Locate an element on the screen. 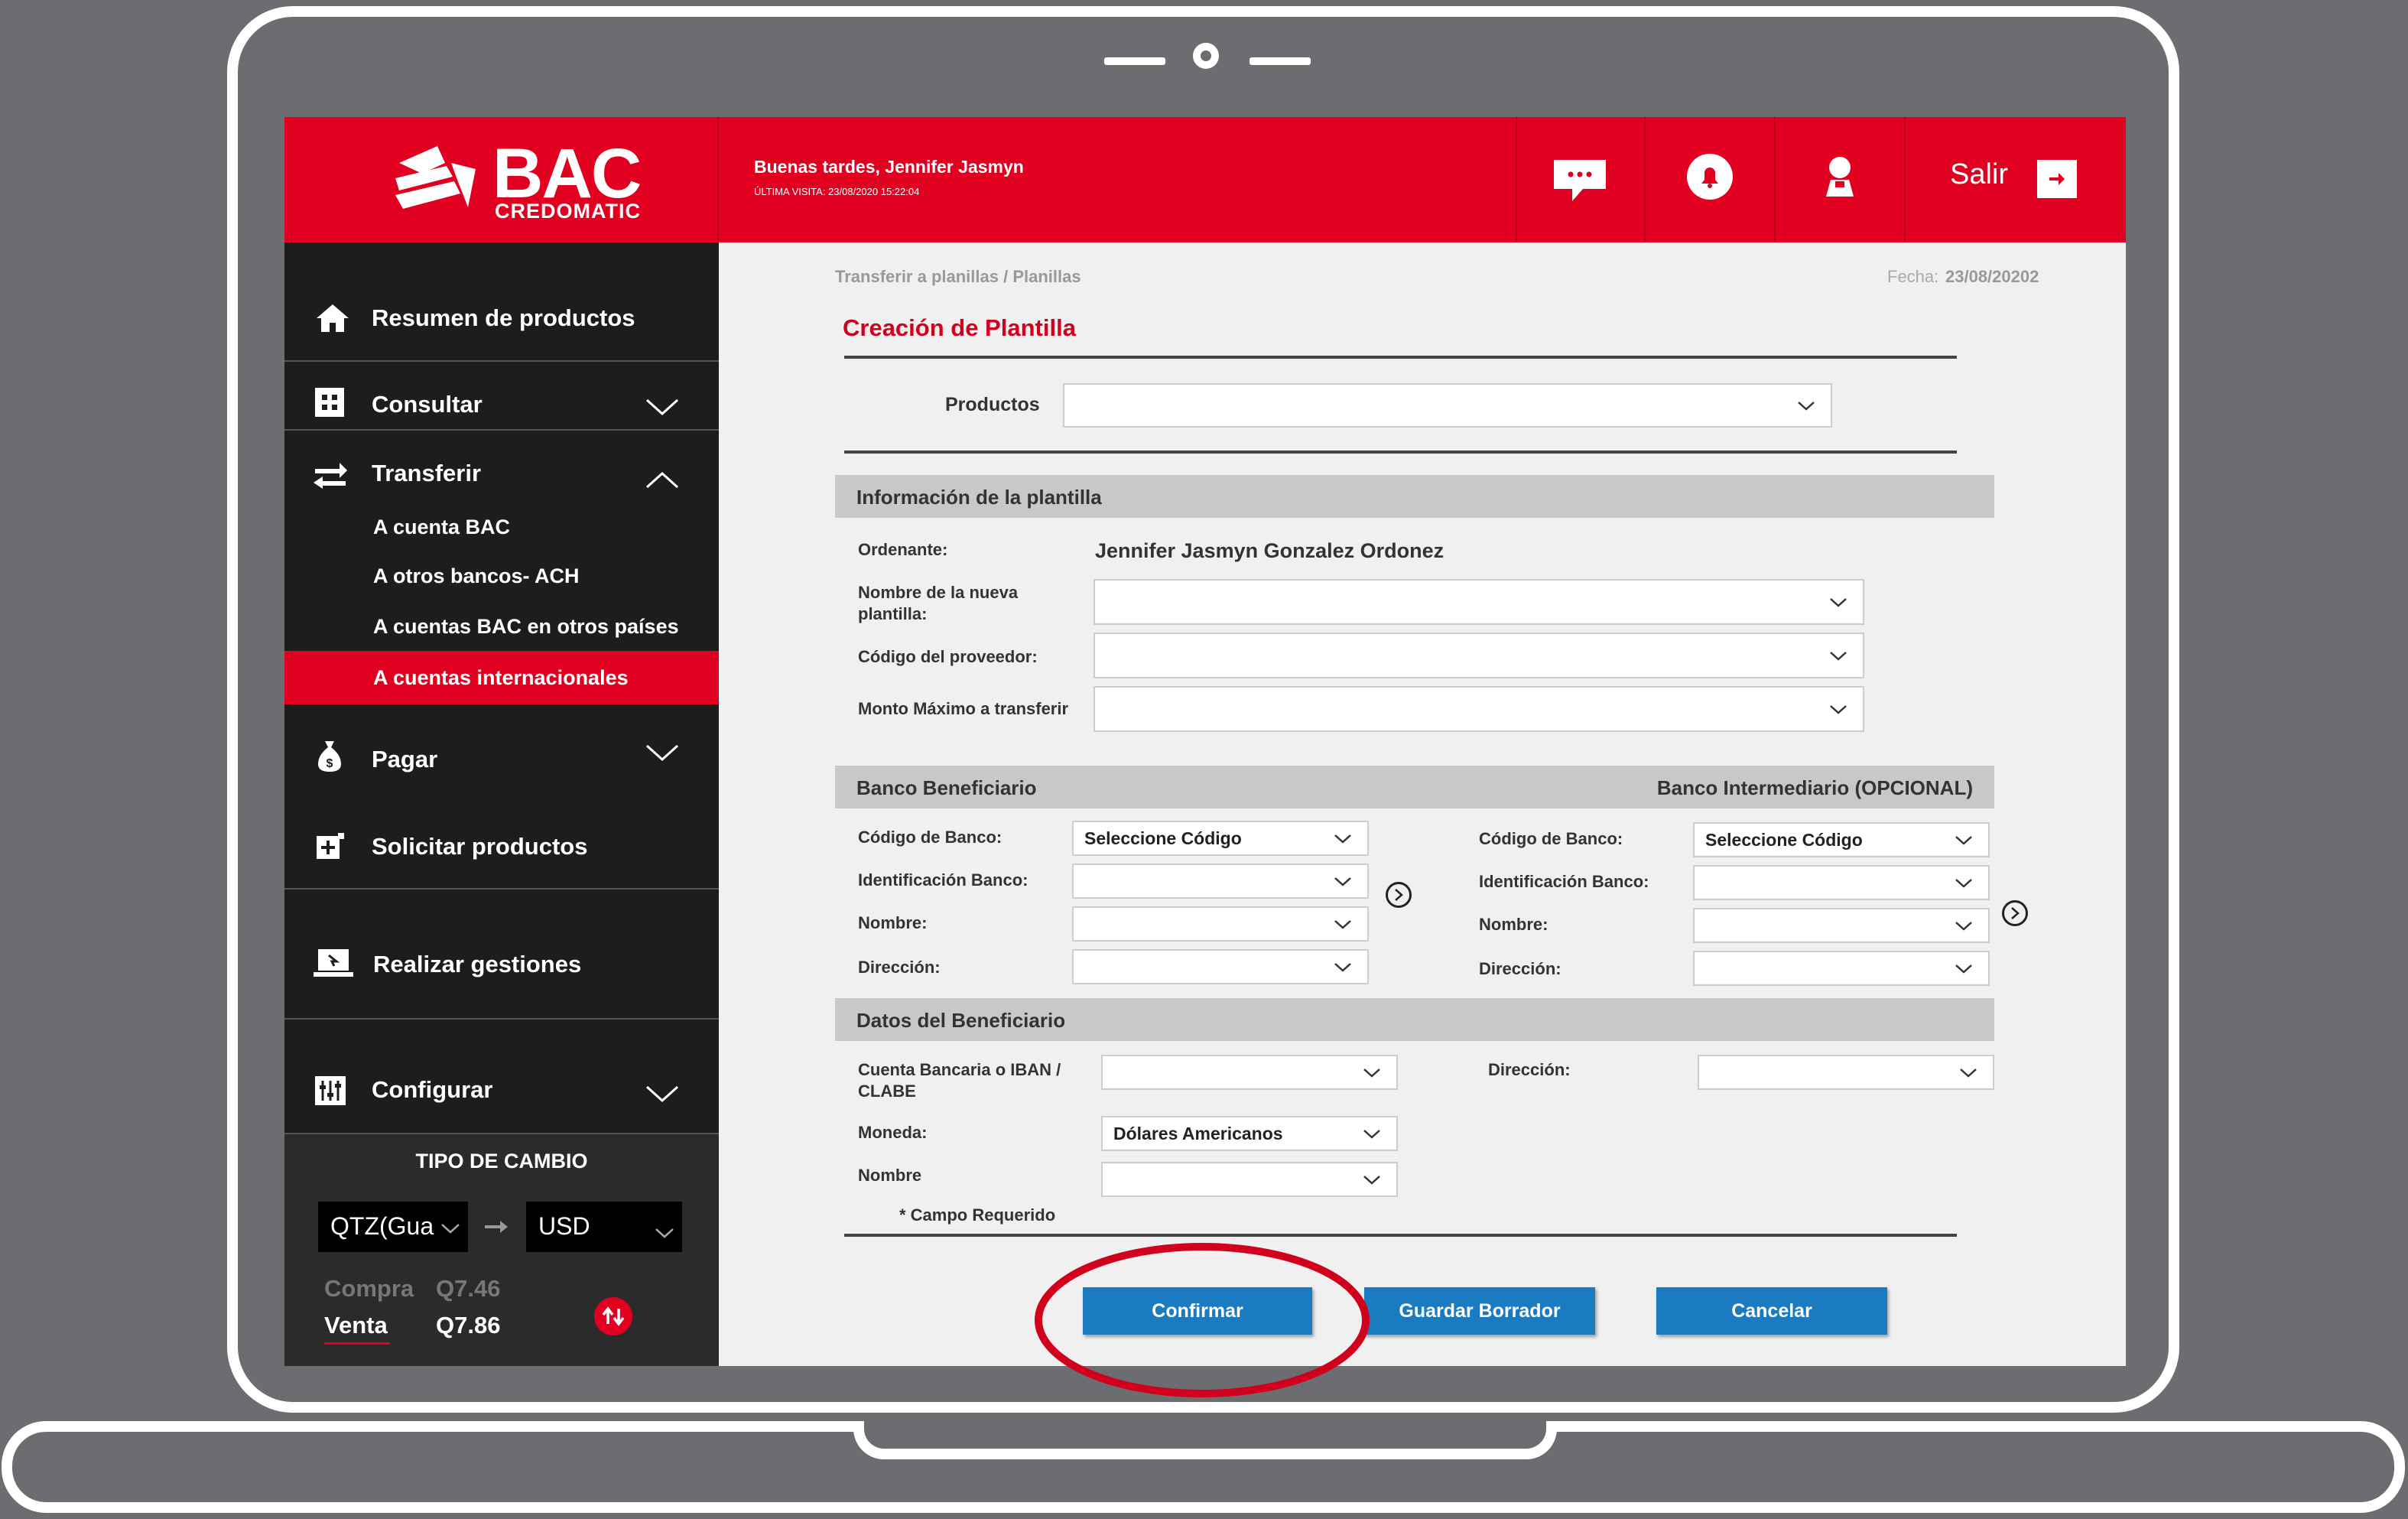 The image size is (2408, 1519). account-label: Cuenta Bancaria o IBAN / CLABE is located at coordinates (959, 1080).